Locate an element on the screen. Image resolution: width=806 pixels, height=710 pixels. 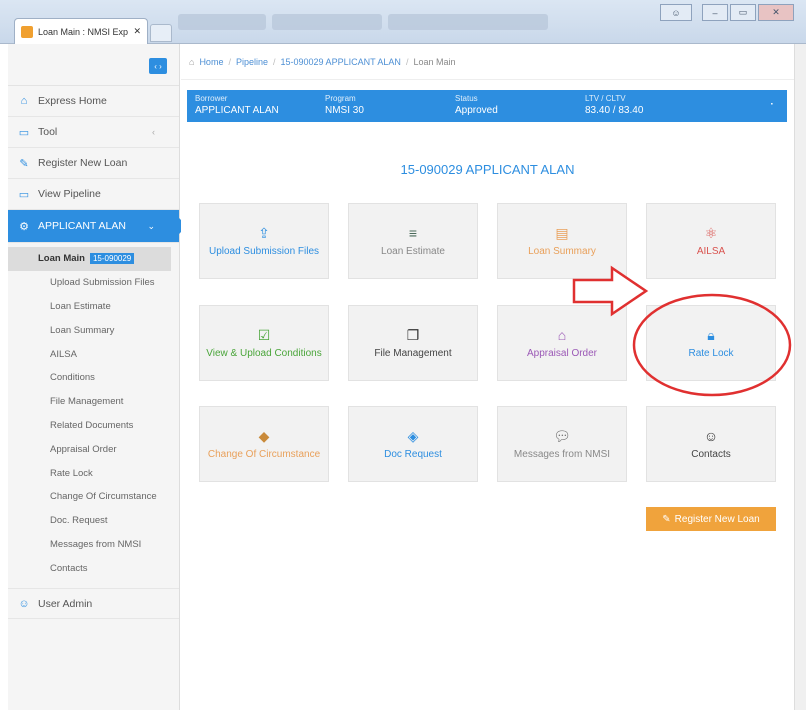
sidebar-subitem: Rate Lock is located at coordinates (93, 473).